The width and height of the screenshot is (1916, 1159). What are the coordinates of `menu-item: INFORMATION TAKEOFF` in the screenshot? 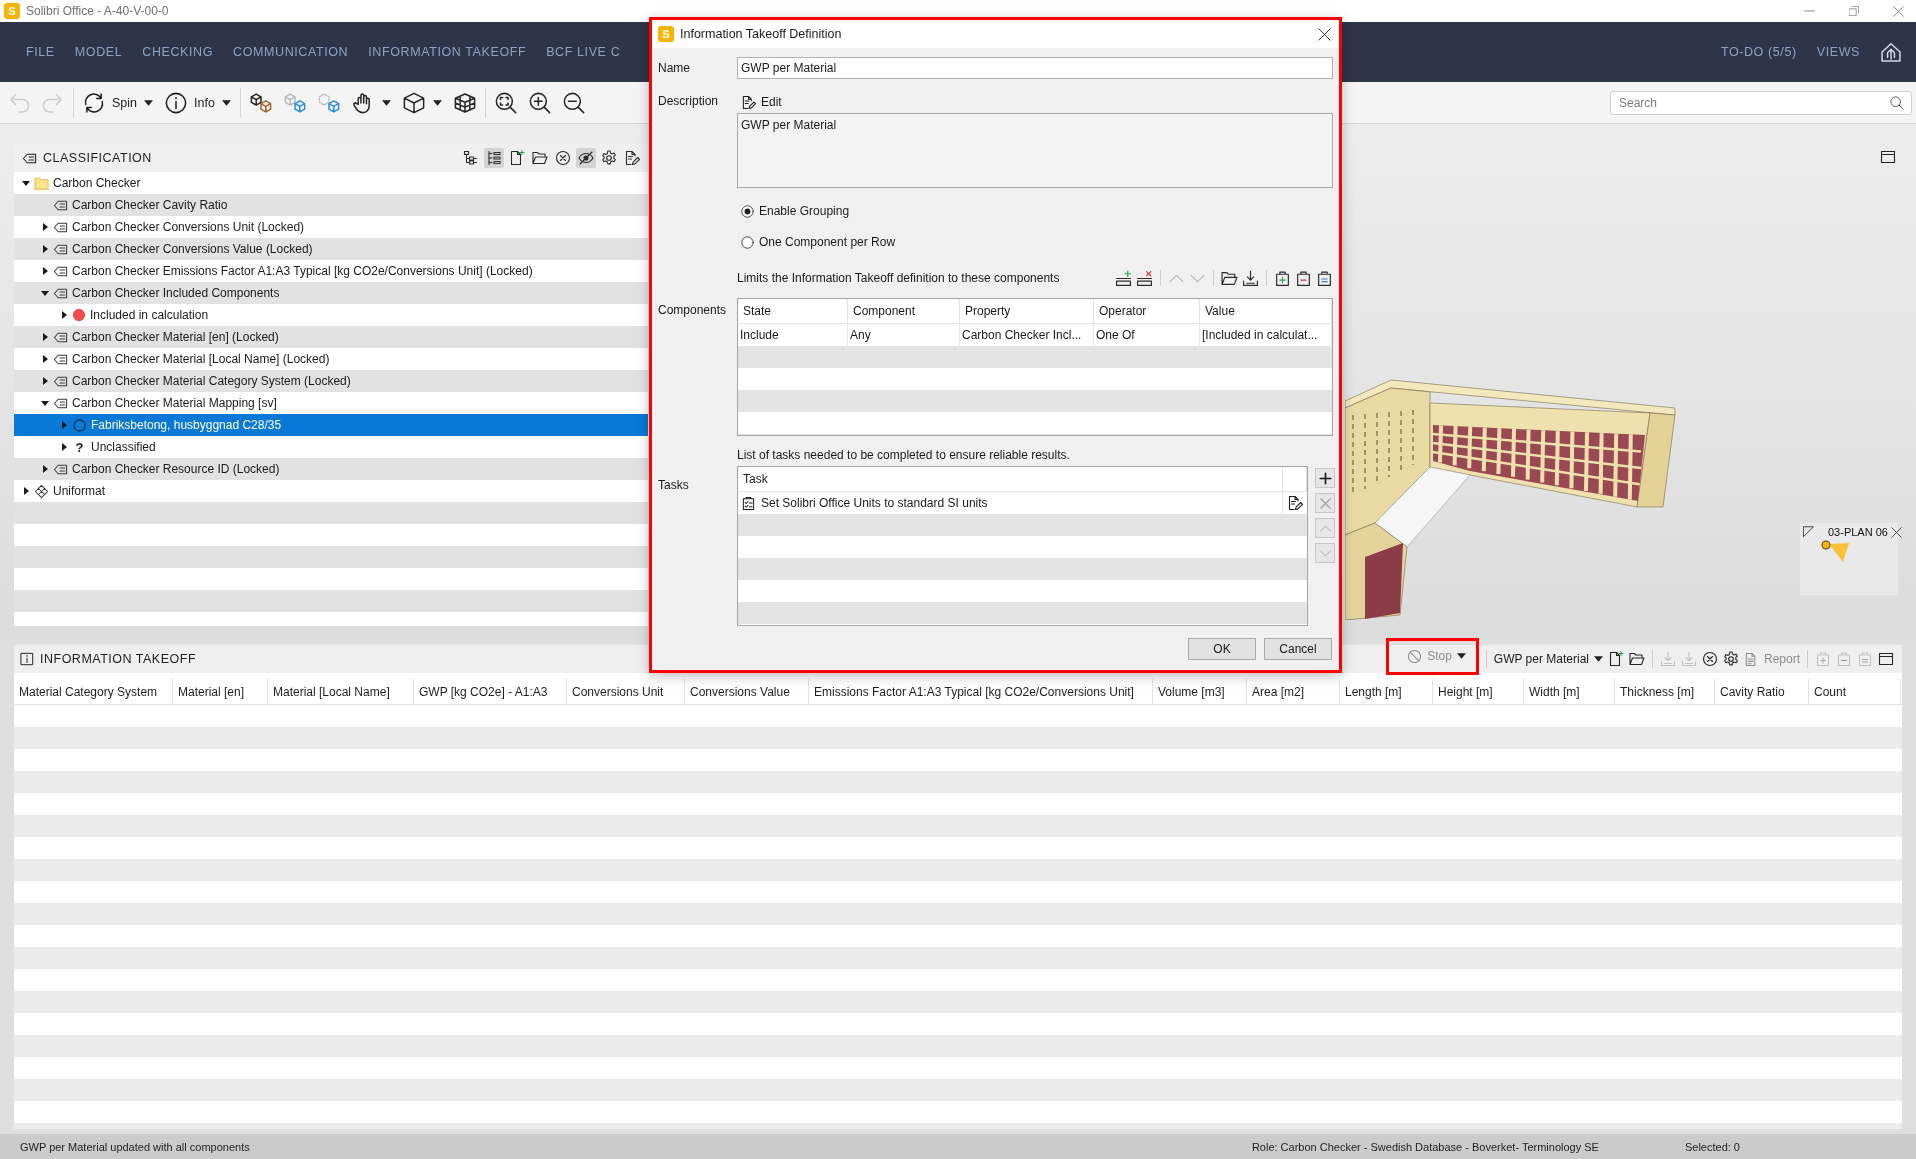 It's located at (447, 52).